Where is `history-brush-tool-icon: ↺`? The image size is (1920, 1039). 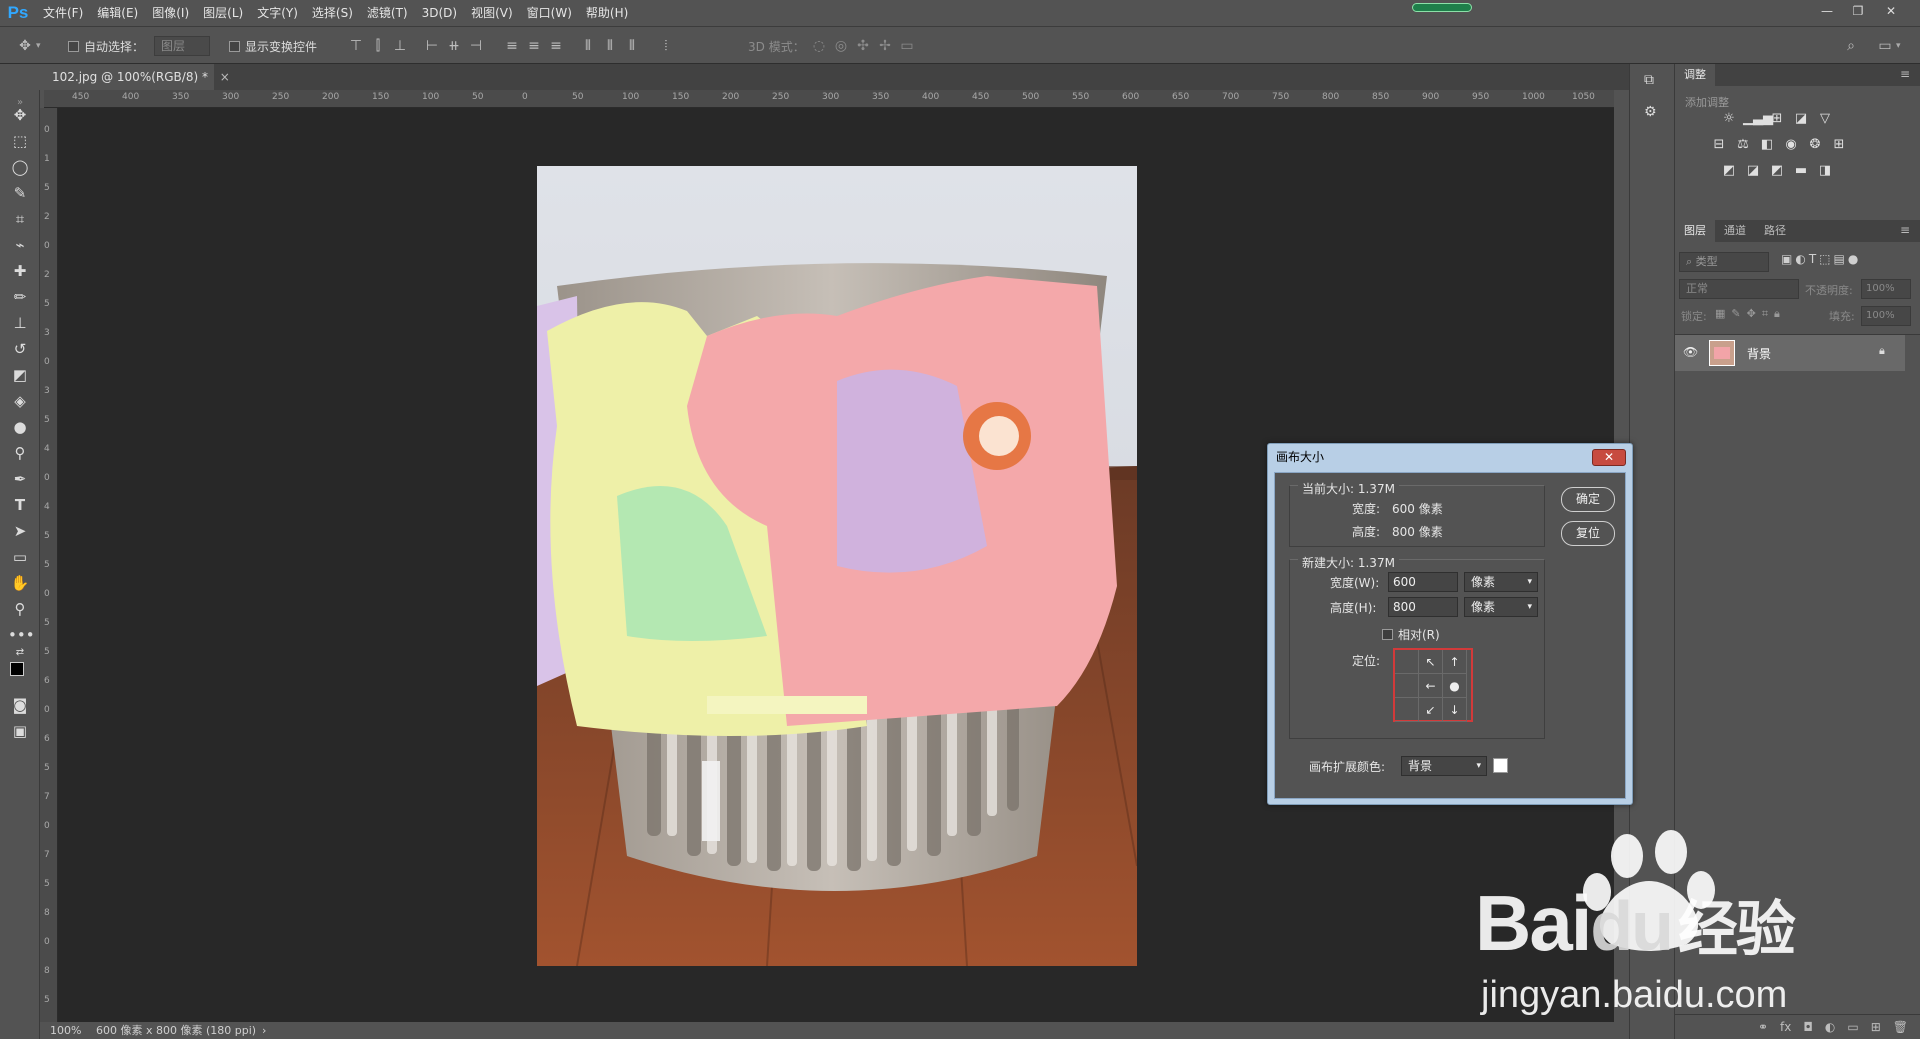
history-brush-tool-icon: ↺ is located at coordinates (20, 349).